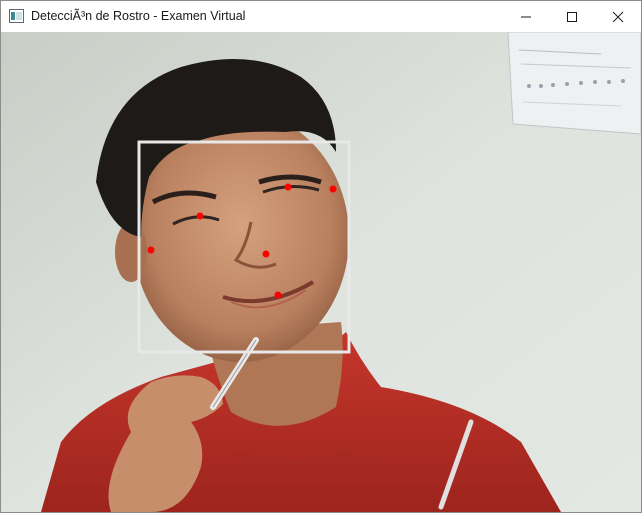 Image resolution: width=642 pixels, height=513 pixels. I want to click on landmark-right-eye, so click(288, 187).